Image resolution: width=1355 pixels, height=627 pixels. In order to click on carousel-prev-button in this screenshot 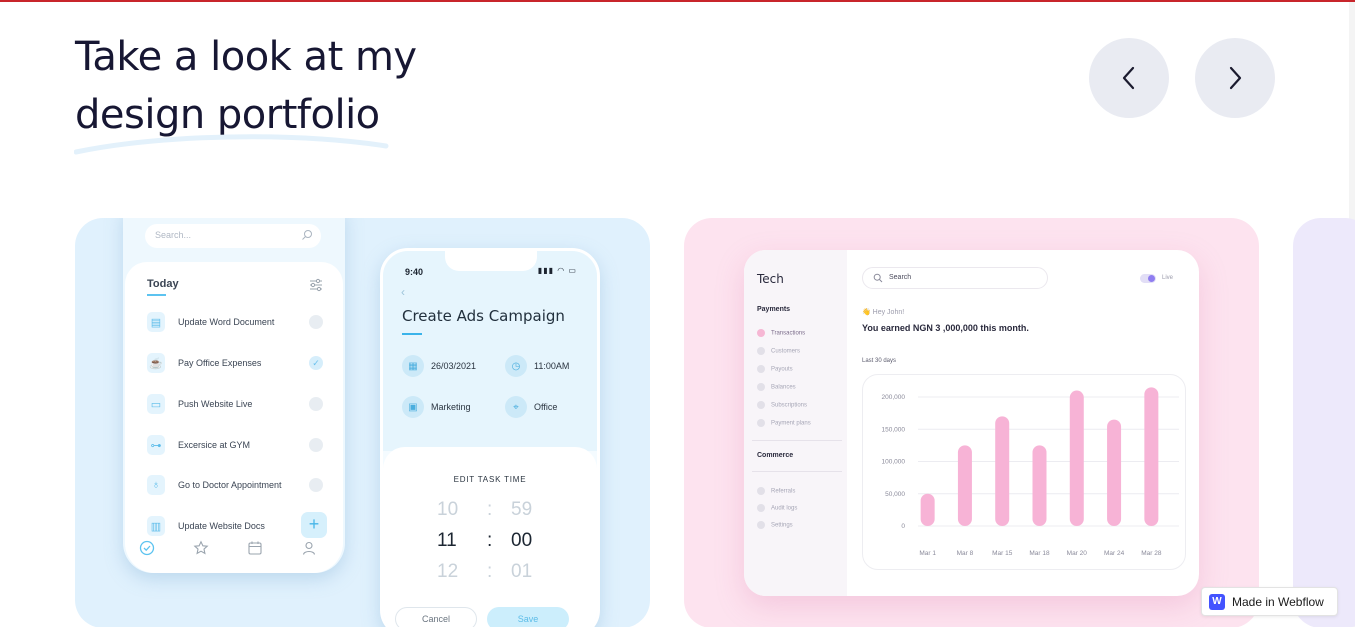, I will do `click(1129, 78)`.